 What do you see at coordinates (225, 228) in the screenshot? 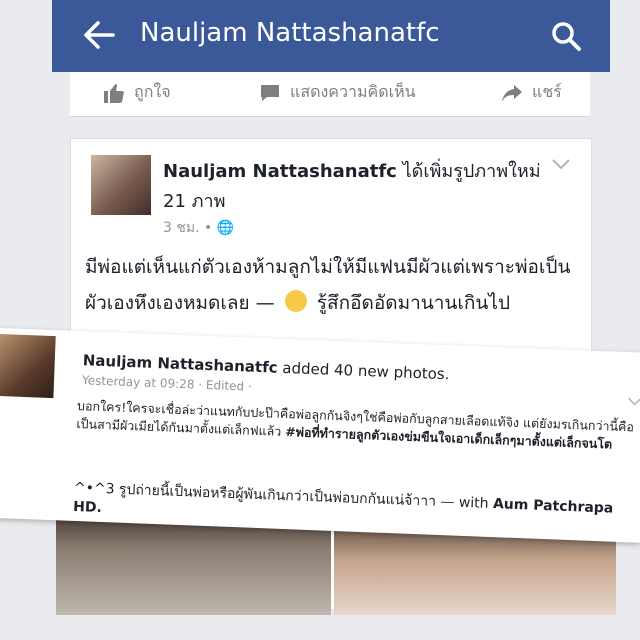
I see `globe-icon: 🌐` at bounding box center [225, 228].